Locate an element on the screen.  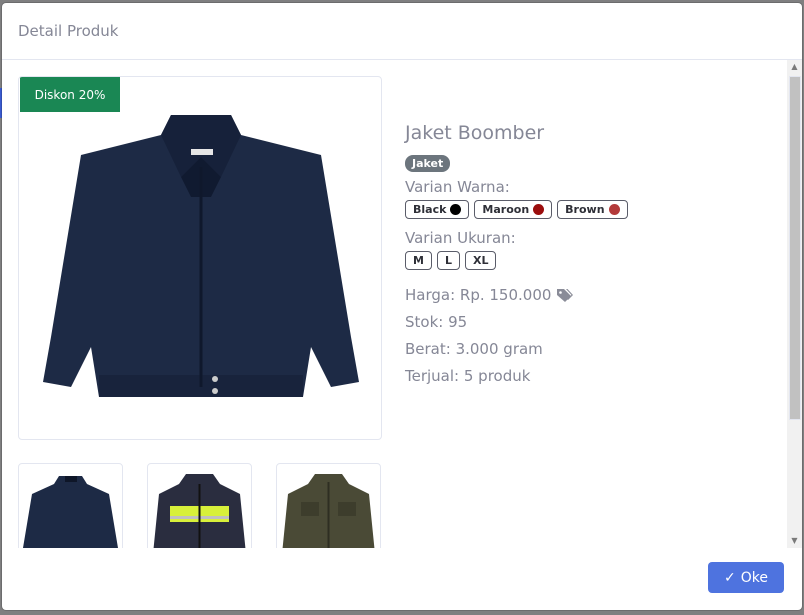
sold-text: Terjual: 5 produk is located at coordinates (468, 376).